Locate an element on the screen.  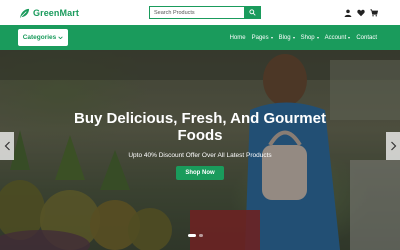
shop-now-button: Shop Now is located at coordinates (200, 173).